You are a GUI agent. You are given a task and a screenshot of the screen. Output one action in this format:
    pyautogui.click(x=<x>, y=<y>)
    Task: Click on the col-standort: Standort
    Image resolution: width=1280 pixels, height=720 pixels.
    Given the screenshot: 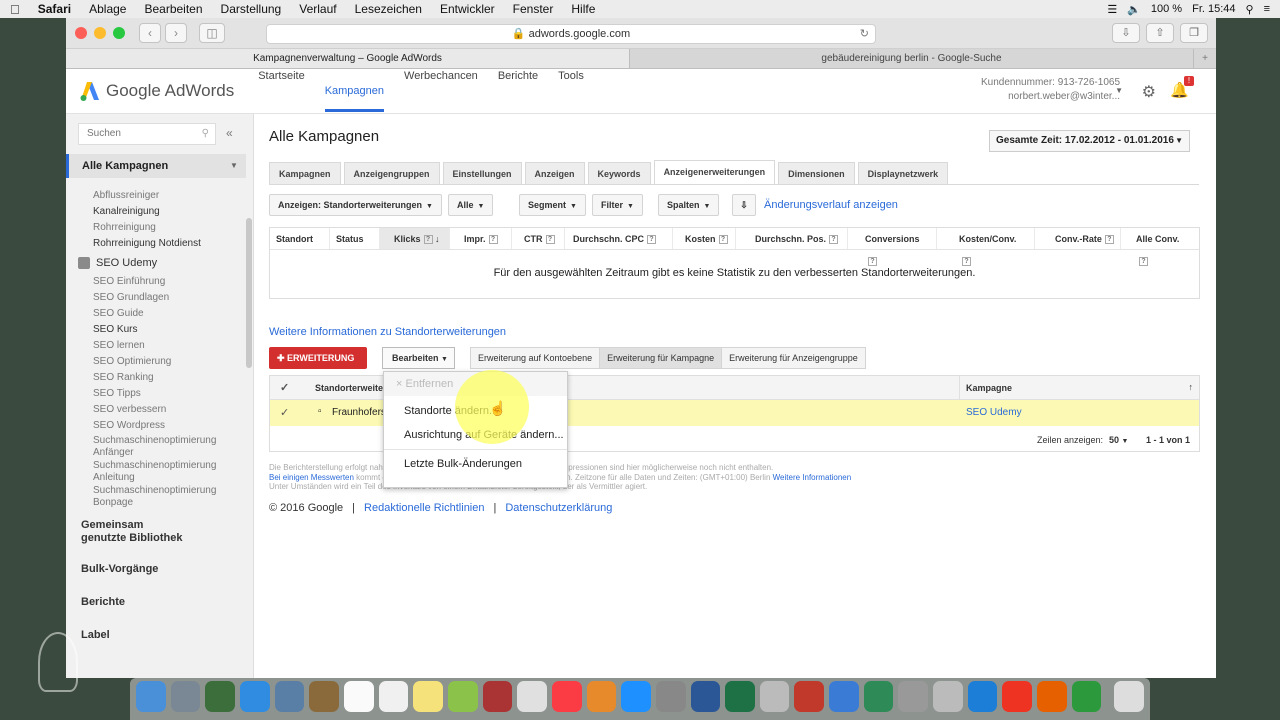 What is the action you would take?
    pyautogui.click(x=300, y=238)
    